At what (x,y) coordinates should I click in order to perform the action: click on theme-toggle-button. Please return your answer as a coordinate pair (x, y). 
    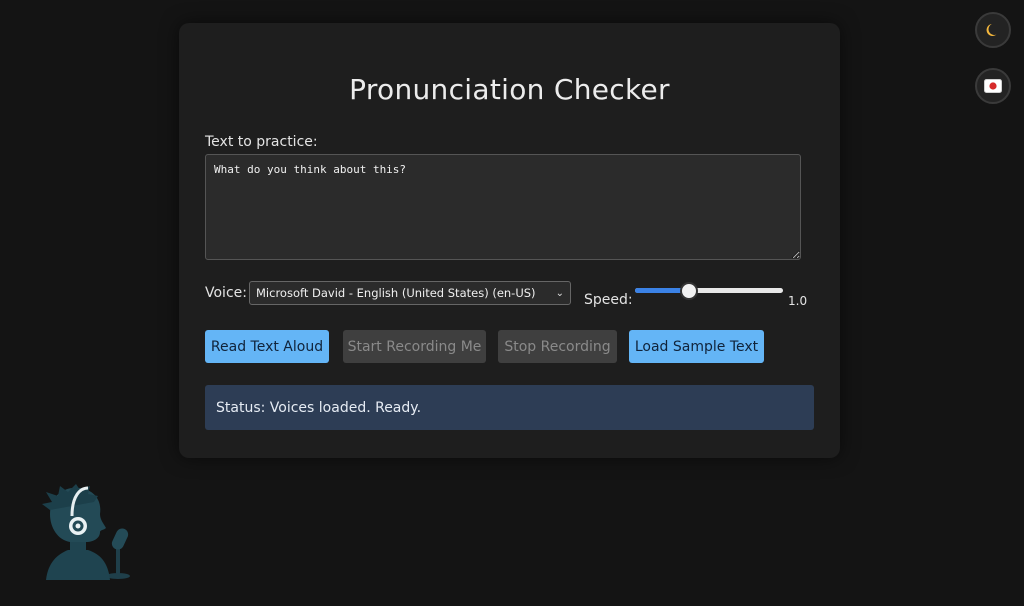
    Looking at the image, I should click on (993, 30).